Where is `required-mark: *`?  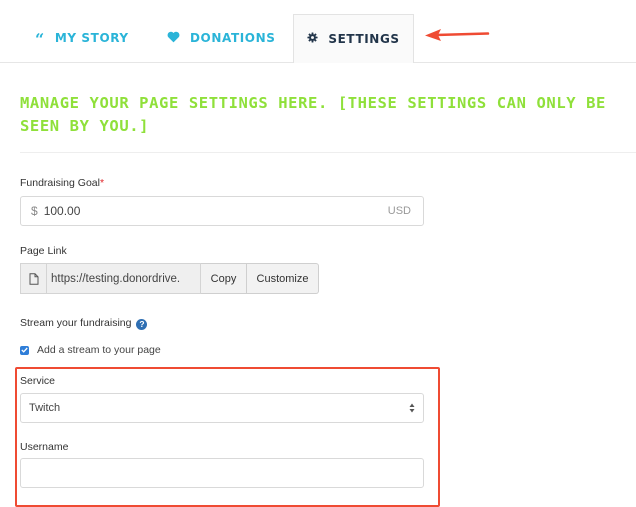
required-mark: * is located at coordinates (102, 183).